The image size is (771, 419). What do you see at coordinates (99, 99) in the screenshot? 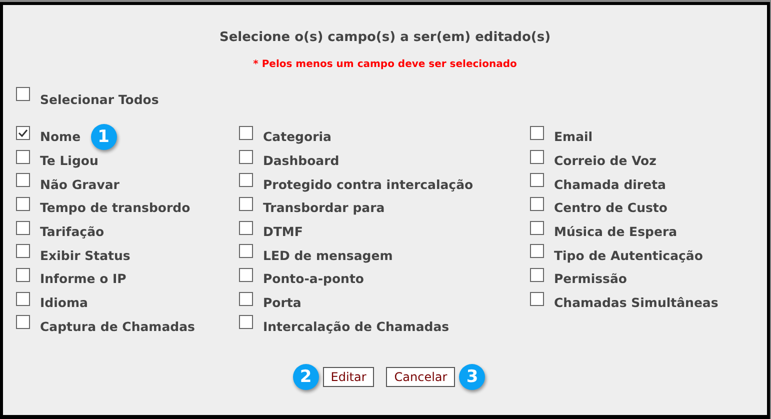
I see `checkbox-label: Selecionar Todos` at bounding box center [99, 99].